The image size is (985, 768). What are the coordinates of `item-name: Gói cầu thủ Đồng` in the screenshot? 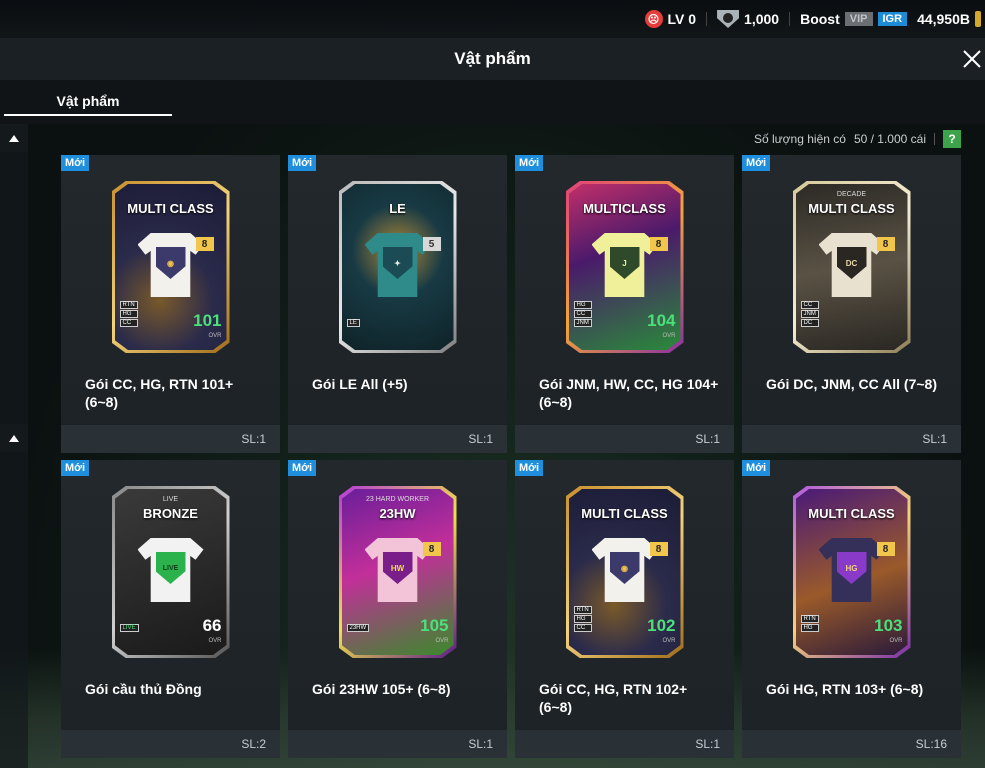 It's located at (143, 689).